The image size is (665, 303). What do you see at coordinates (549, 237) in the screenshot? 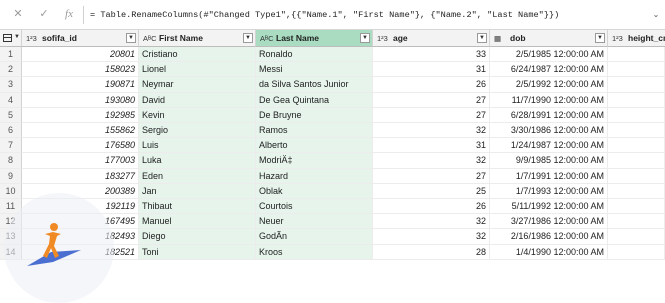
I see `cell-dob: 2/16/1986 12:00:00 AM` at bounding box center [549, 237].